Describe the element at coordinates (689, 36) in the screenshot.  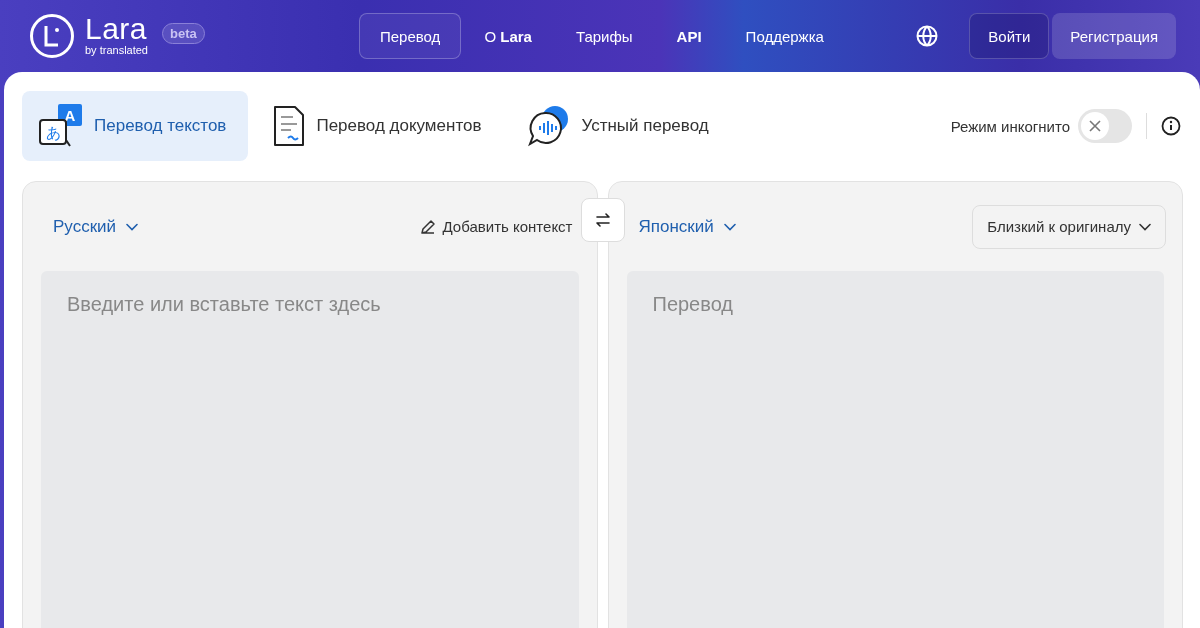
I see `nav-link: API` at that location.